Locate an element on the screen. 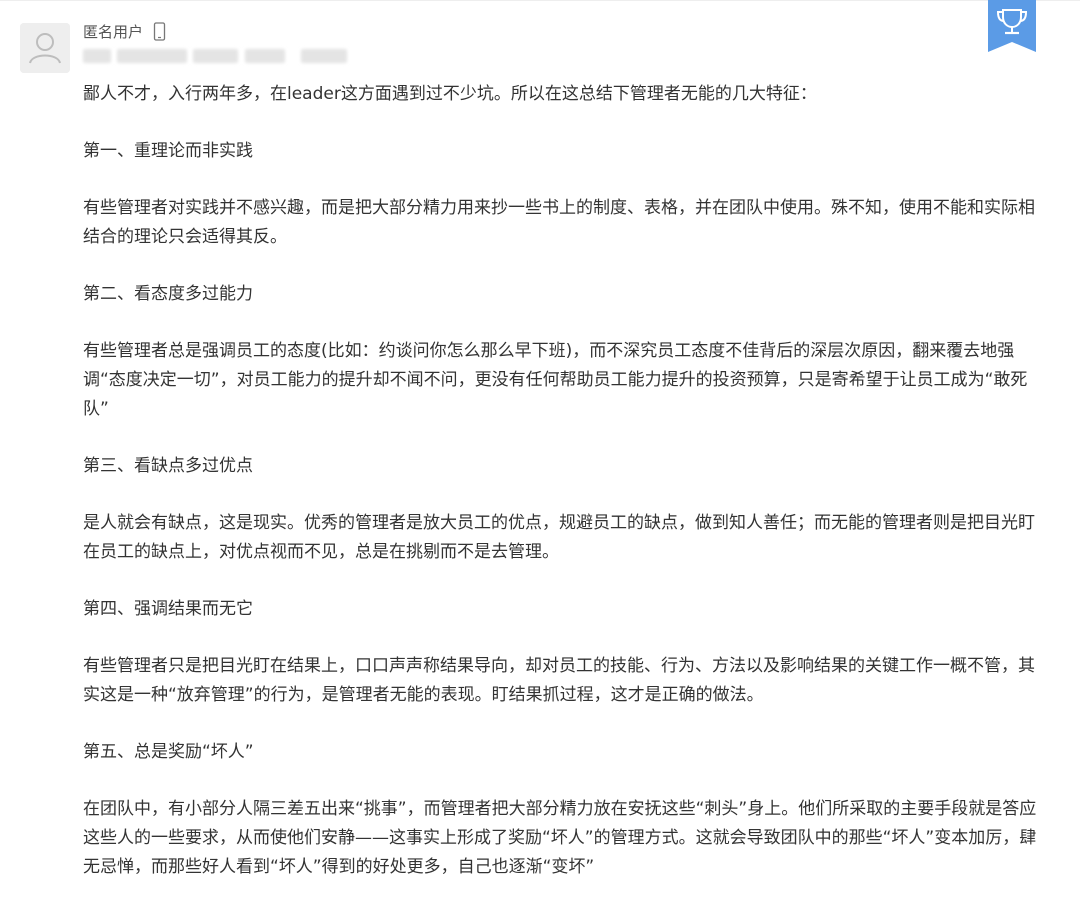 This screenshot has height=905, width=1080. section-heading: 第五、总是奖励“坏人” is located at coordinates (168, 752).